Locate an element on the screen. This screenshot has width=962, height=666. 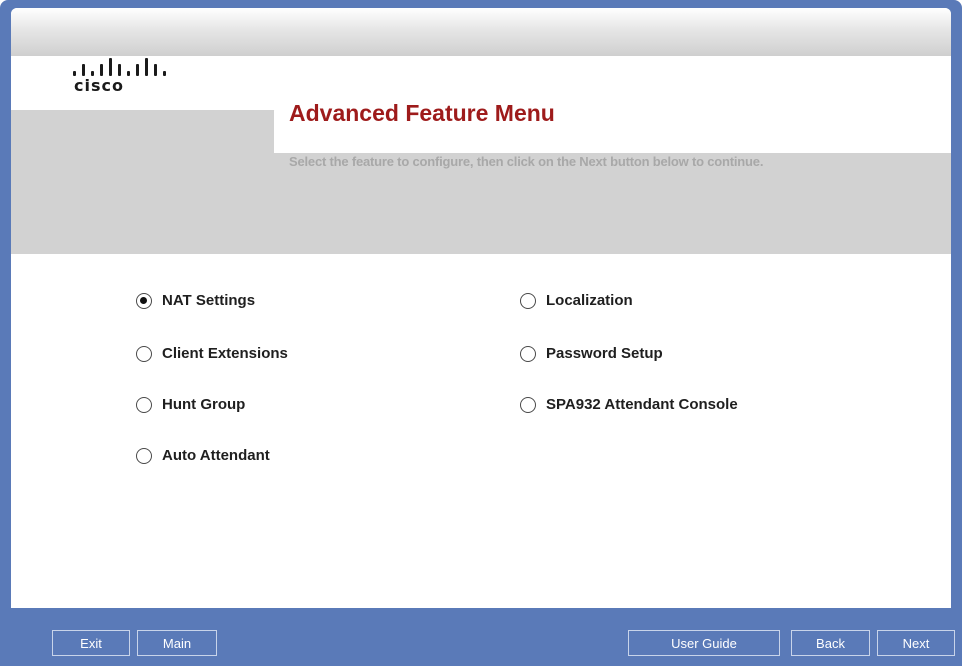
option-label: NAT Settings is located at coordinates (209, 300).